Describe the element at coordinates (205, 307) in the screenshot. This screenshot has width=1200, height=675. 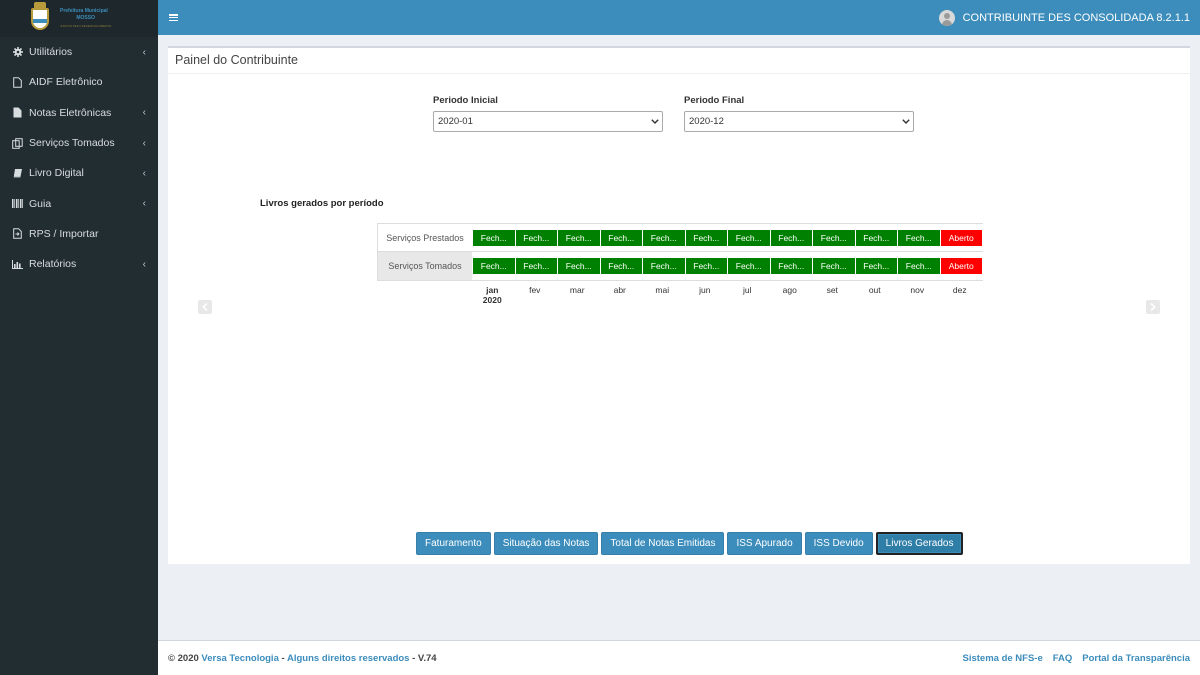
I see `timeline-prev-button` at that location.